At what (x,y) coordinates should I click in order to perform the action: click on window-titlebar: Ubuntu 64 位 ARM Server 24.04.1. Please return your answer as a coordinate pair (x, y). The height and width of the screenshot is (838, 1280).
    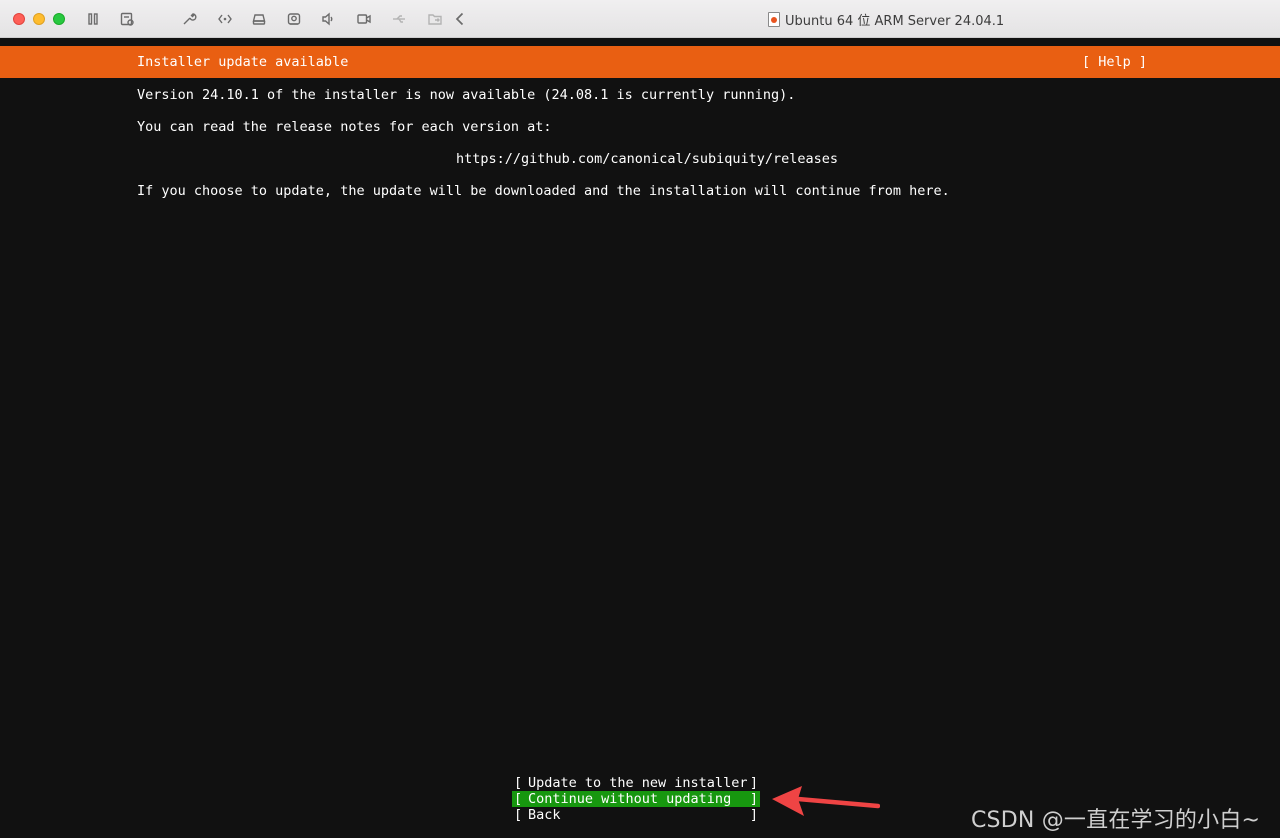
    Looking at the image, I should click on (640, 19).